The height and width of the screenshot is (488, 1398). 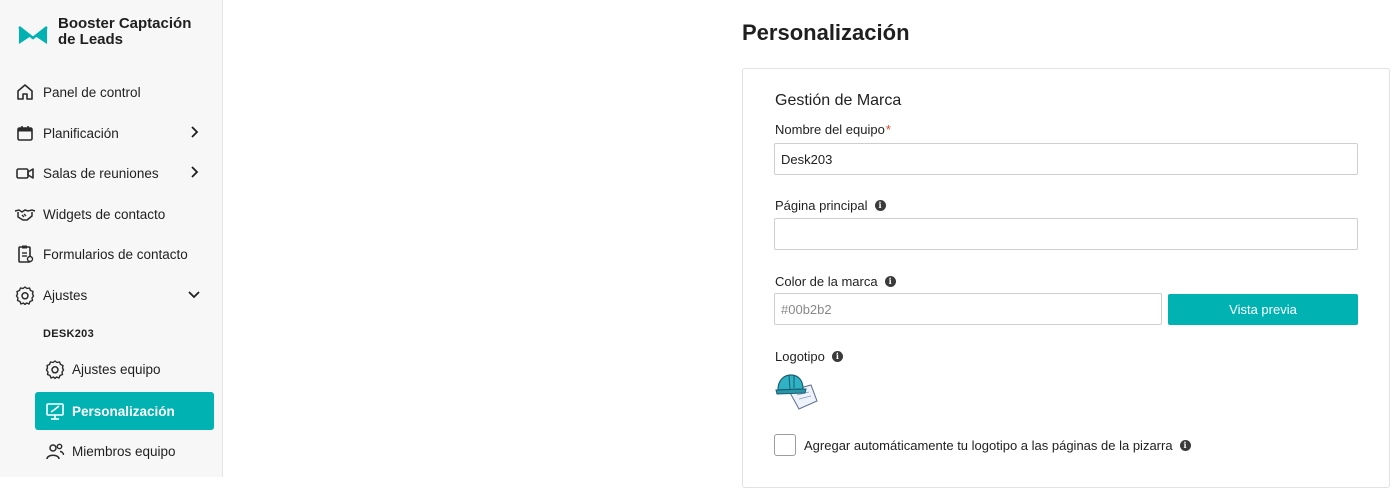 What do you see at coordinates (33, 34) in the screenshot?
I see `brand-logo-icon` at bounding box center [33, 34].